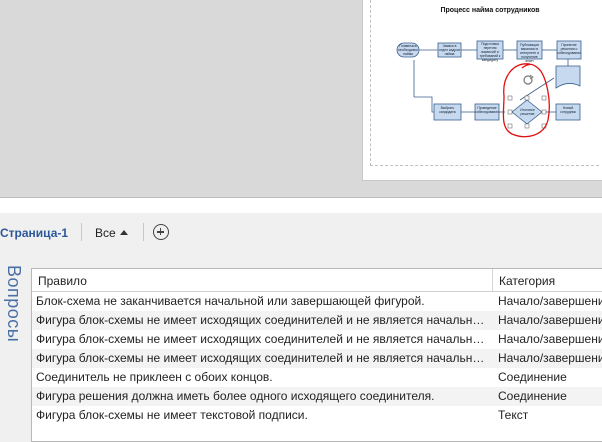 This screenshot has width=602, height=442. What do you see at coordinates (492, 280) in the screenshot?
I see `column-resize-handle` at bounding box center [492, 280].